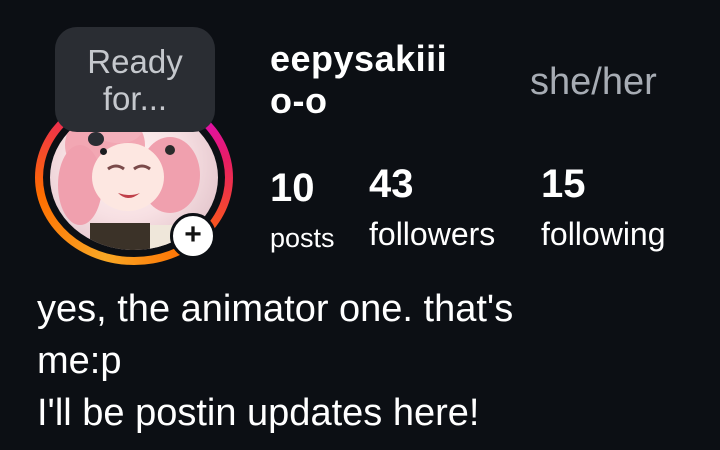  I want to click on posts-stat: 10 posts, so click(302, 211).